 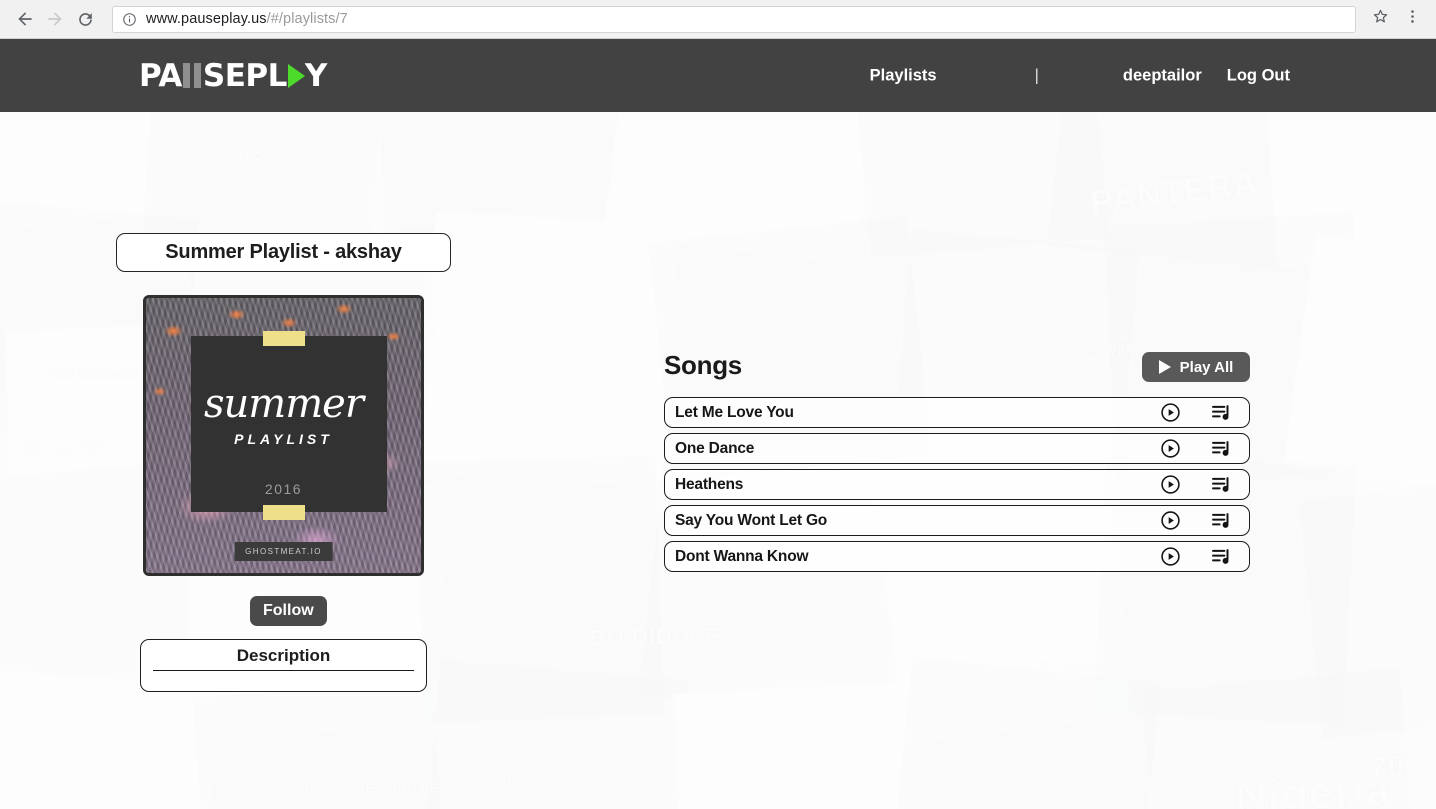 I want to click on page-title: Summer Playlist - akshay, so click(x=283, y=252).